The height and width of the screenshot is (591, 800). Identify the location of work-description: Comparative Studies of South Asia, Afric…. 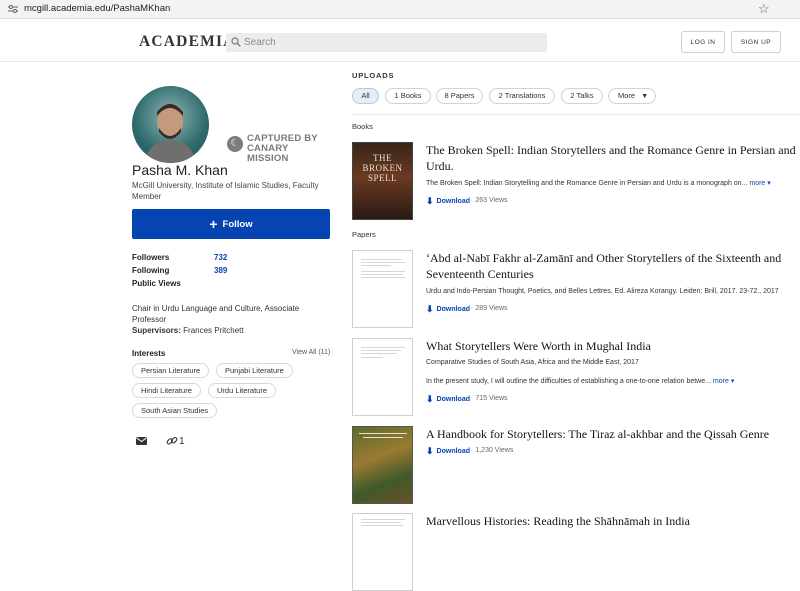
(532, 362).